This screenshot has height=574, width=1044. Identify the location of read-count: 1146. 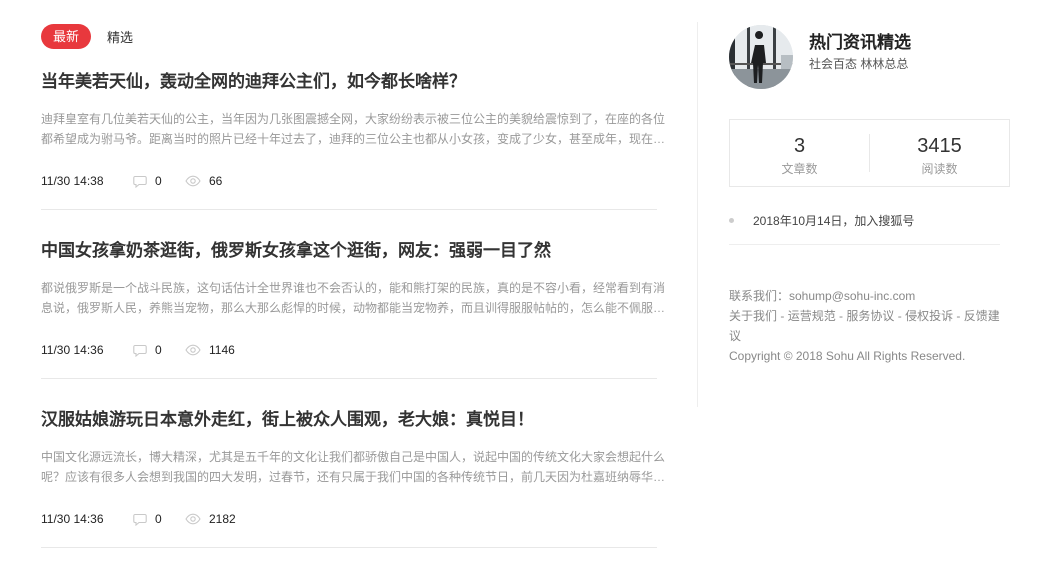
(210, 350).